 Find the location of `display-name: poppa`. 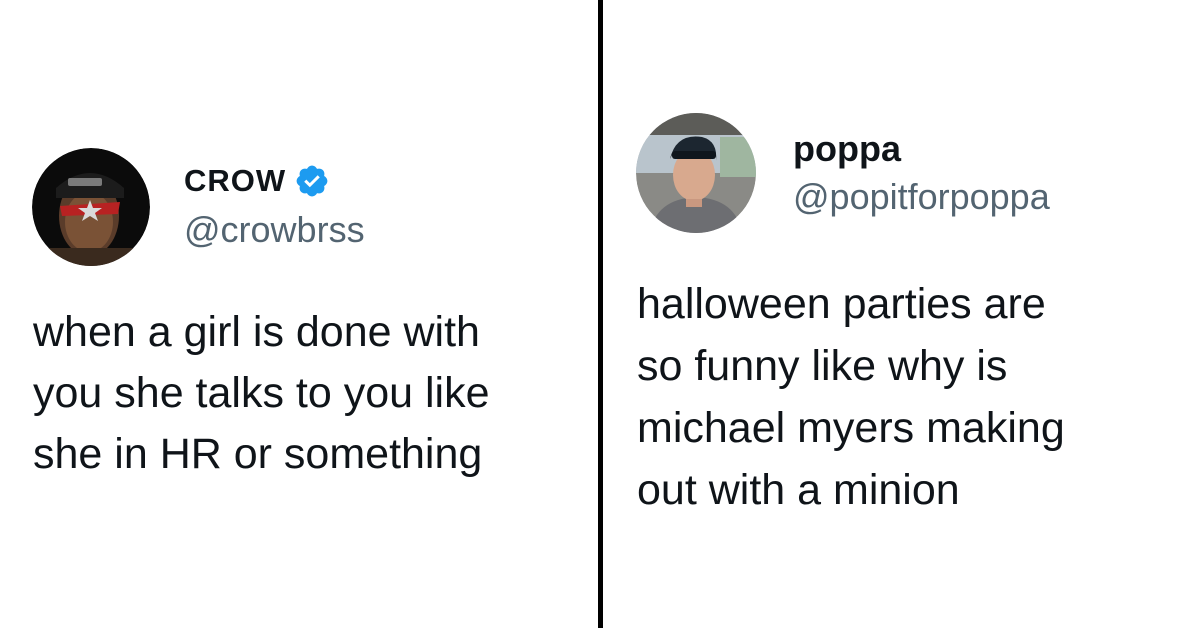

display-name: poppa is located at coordinates (847, 149).